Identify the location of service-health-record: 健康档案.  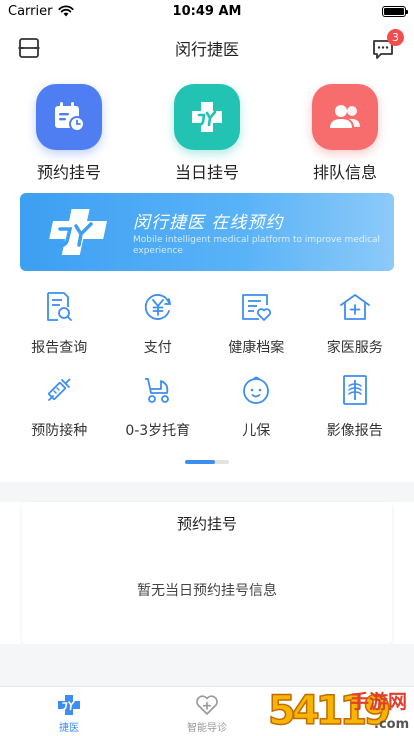
(256, 323).